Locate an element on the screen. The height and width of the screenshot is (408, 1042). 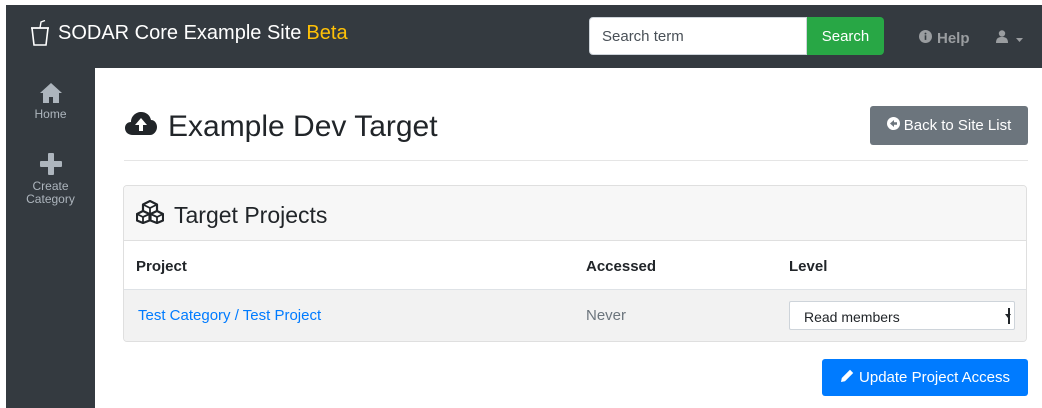
user-dropdown is located at coordinates (1009, 39).